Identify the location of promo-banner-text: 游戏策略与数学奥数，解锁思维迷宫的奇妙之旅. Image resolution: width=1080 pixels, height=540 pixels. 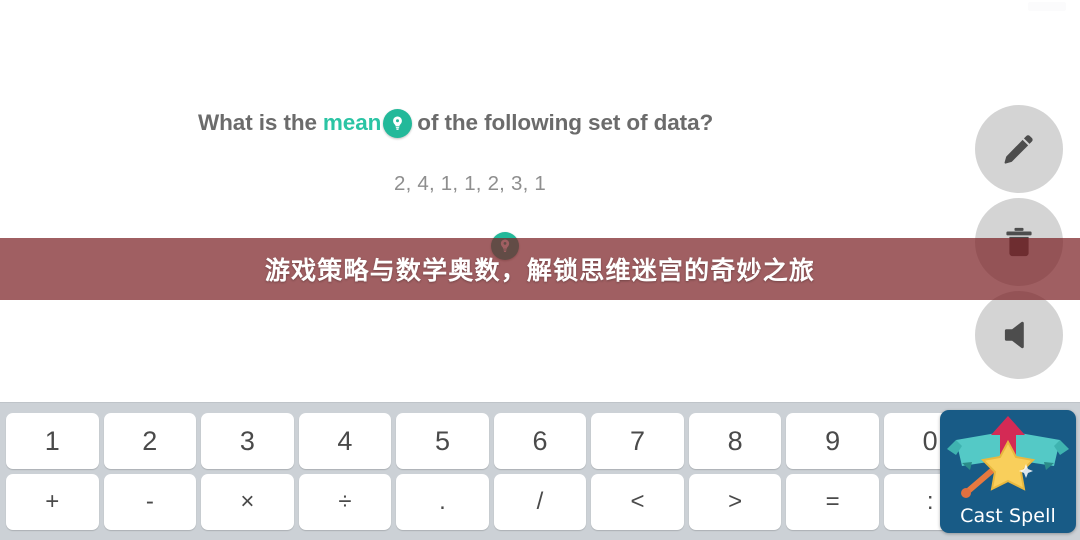
(540, 270).